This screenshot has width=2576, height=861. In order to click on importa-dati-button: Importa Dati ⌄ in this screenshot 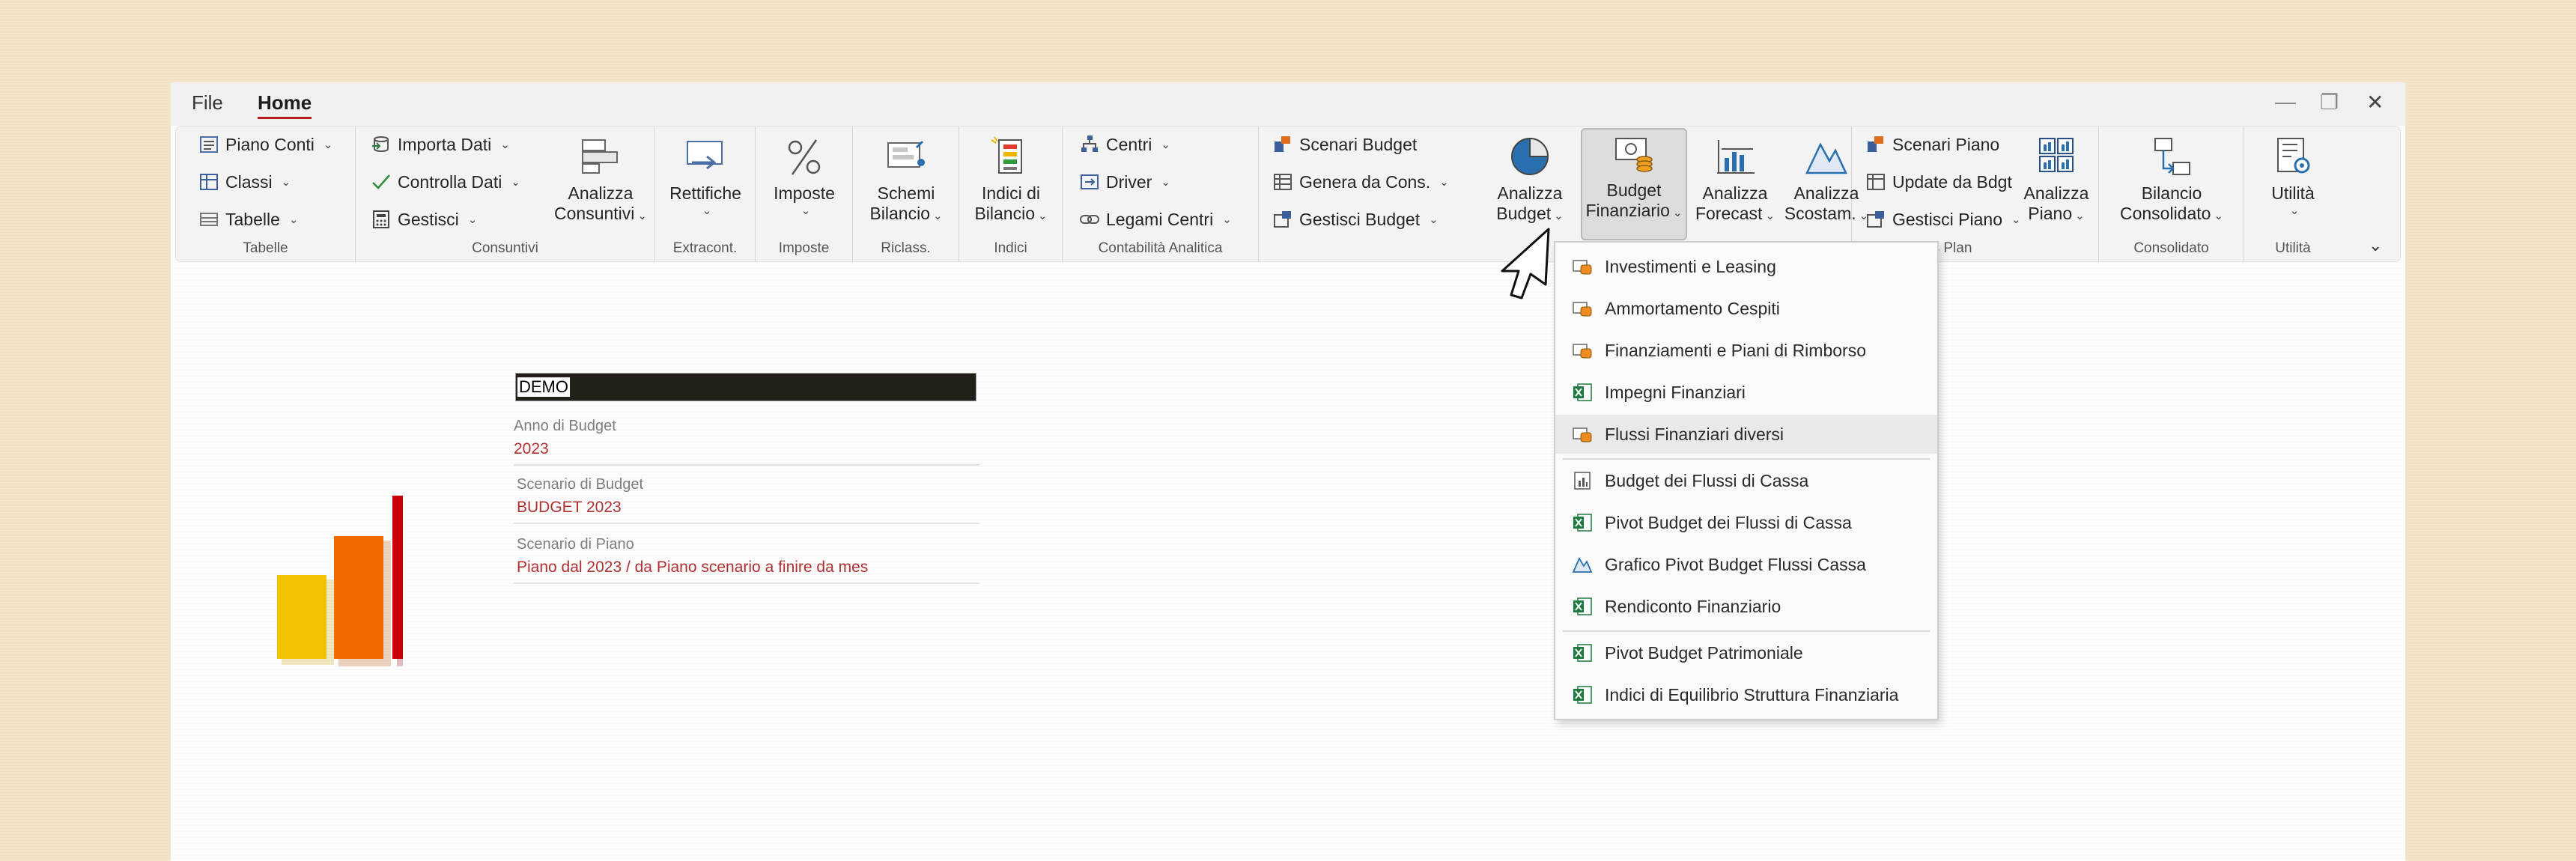, I will do `click(440, 144)`.